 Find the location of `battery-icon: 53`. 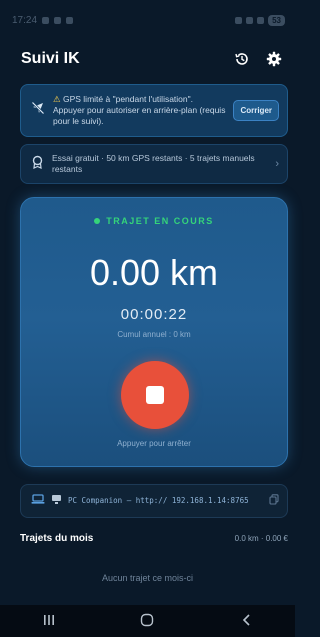

battery-icon: 53 is located at coordinates (276, 20).